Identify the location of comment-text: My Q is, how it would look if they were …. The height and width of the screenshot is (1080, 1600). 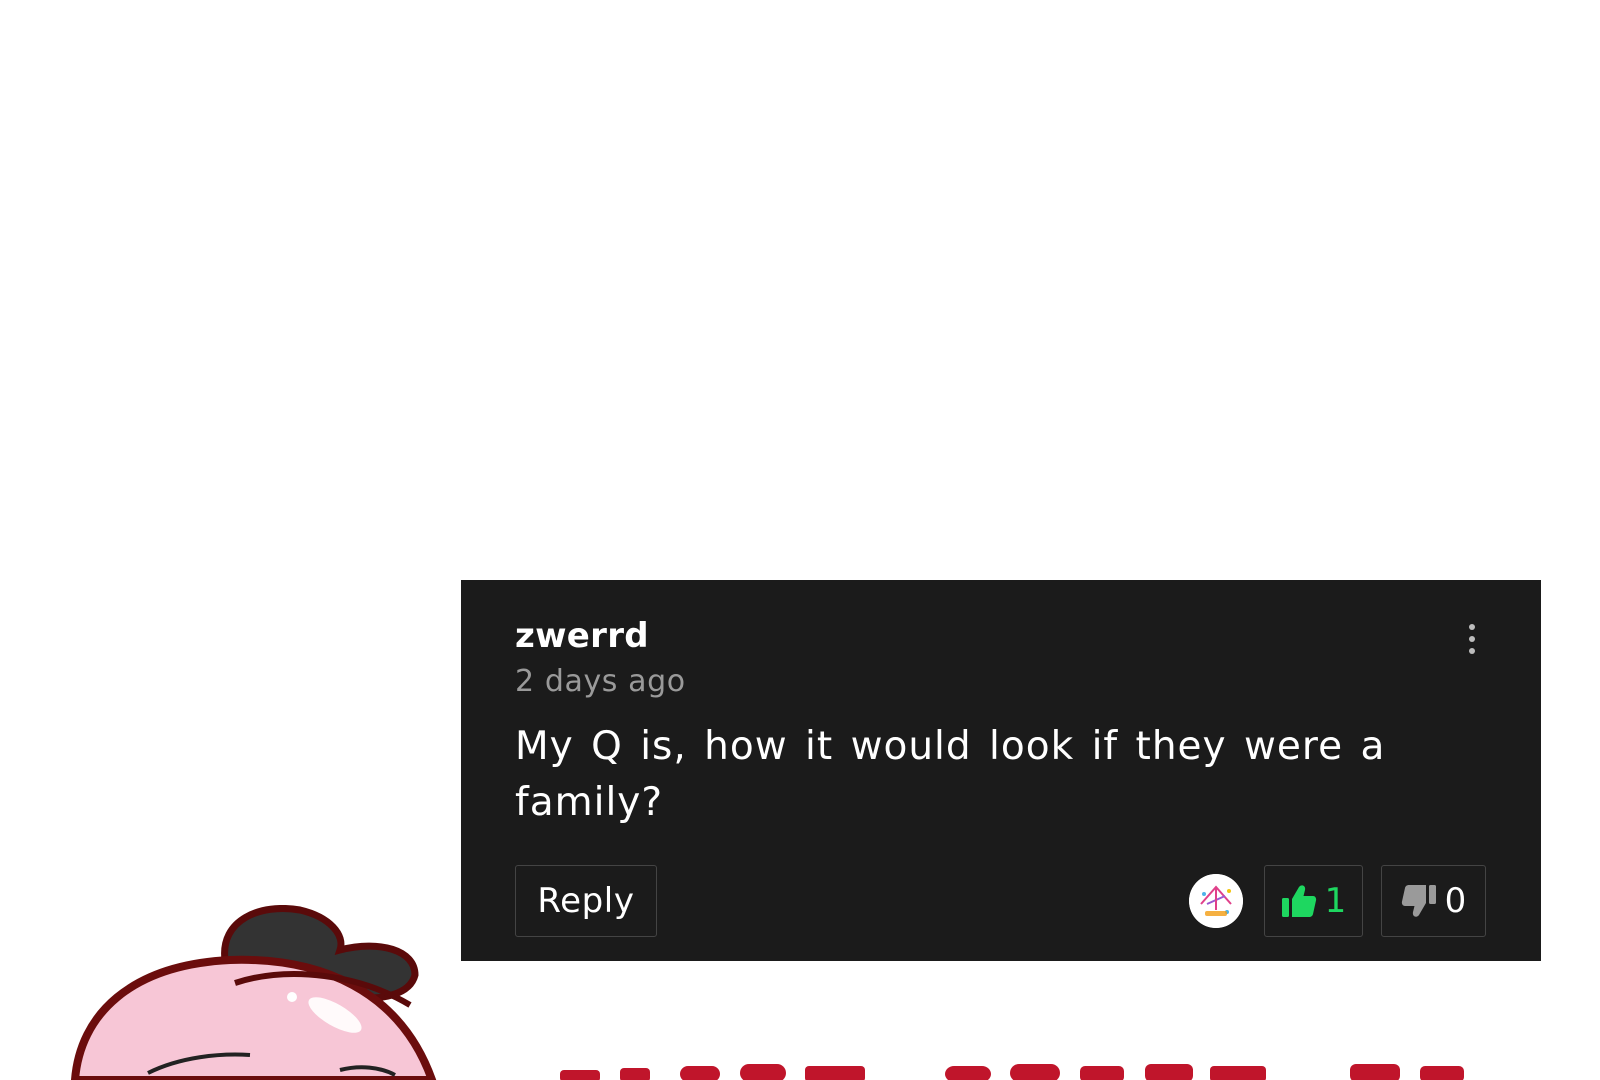
(950, 774).